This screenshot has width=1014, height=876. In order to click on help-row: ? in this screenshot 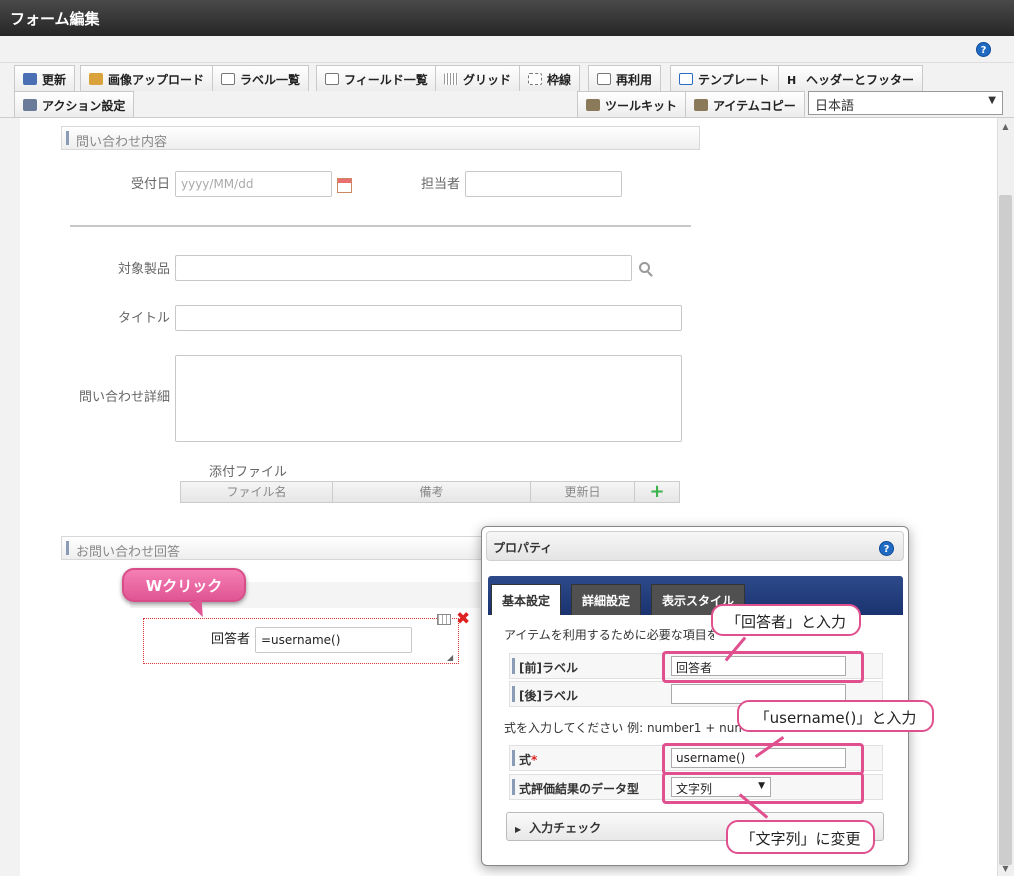, I will do `click(507, 49)`.